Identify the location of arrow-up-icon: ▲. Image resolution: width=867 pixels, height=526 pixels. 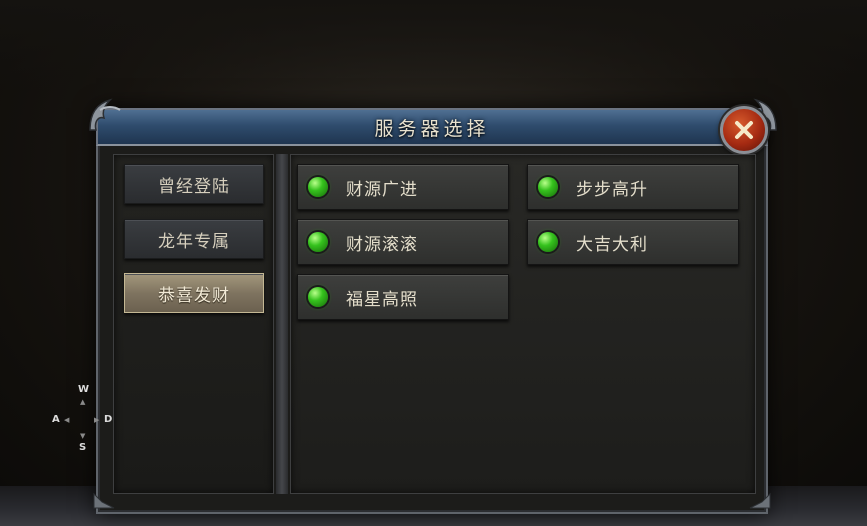
(83, 402).